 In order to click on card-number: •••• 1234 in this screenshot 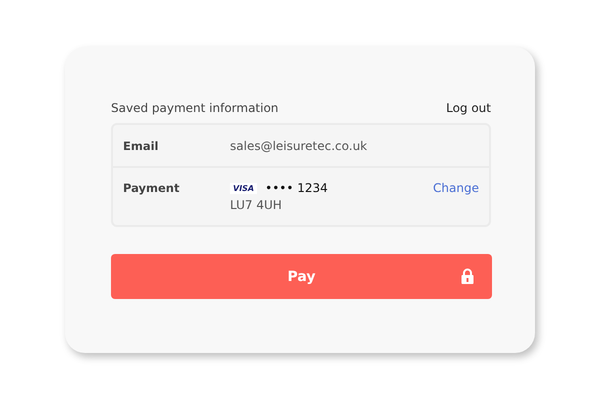, I will do `click(296, 188)`.